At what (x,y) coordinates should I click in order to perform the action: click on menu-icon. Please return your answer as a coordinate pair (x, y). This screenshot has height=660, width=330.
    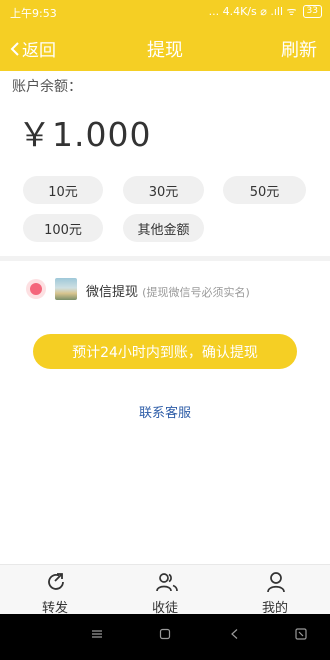
    Looking at the image, I should click on (97, 634).